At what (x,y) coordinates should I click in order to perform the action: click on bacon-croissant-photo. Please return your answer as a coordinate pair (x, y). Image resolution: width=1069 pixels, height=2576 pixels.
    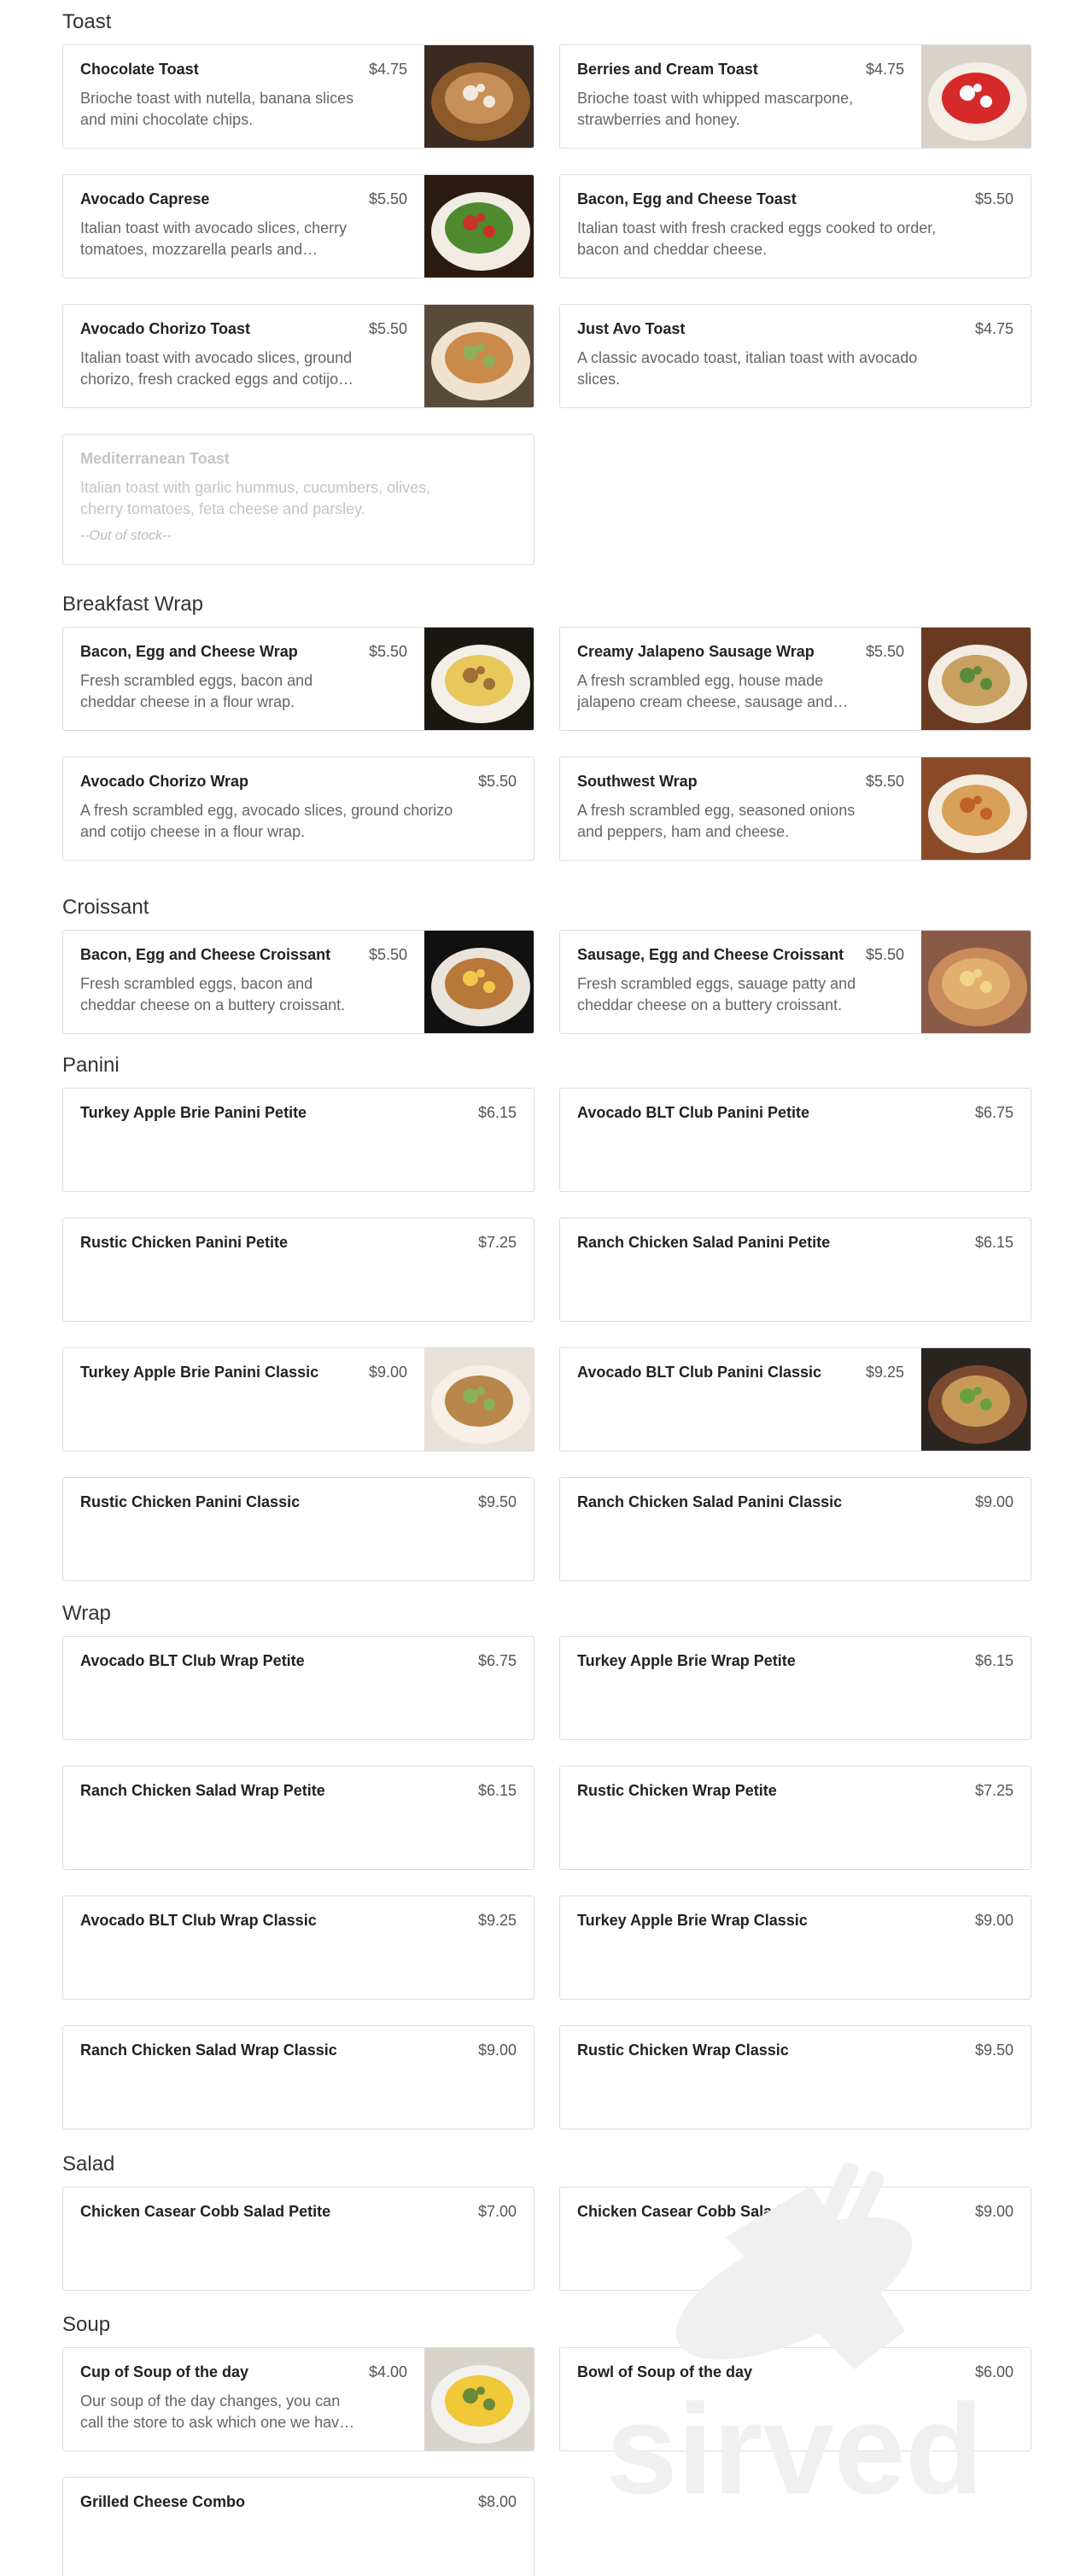
    Looking at the image, I should click on (479, 982).